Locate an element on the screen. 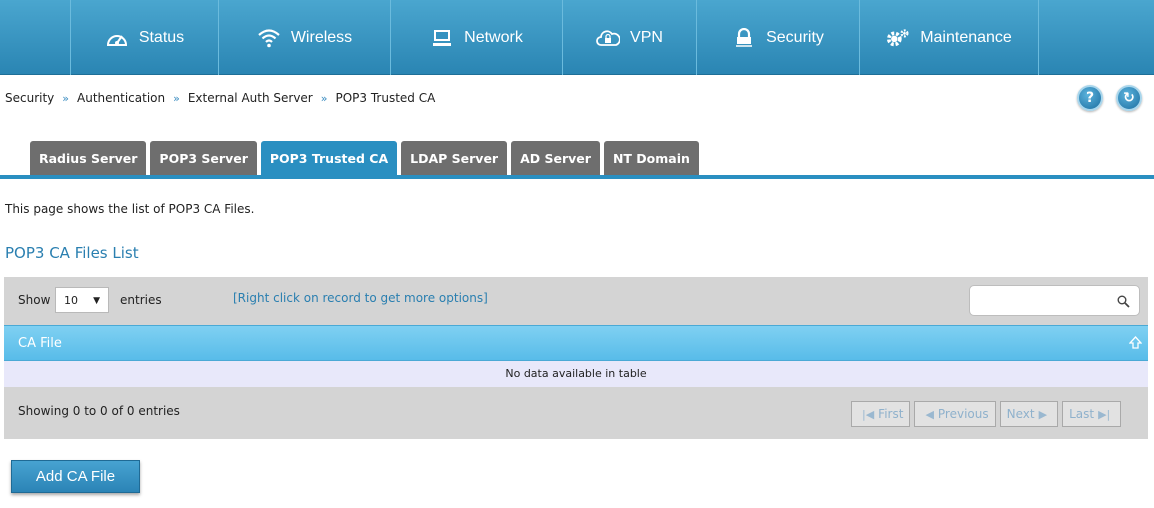 This screenshot has height=508, width=1154. last-label: Last is located at coordinates (1082, 414).